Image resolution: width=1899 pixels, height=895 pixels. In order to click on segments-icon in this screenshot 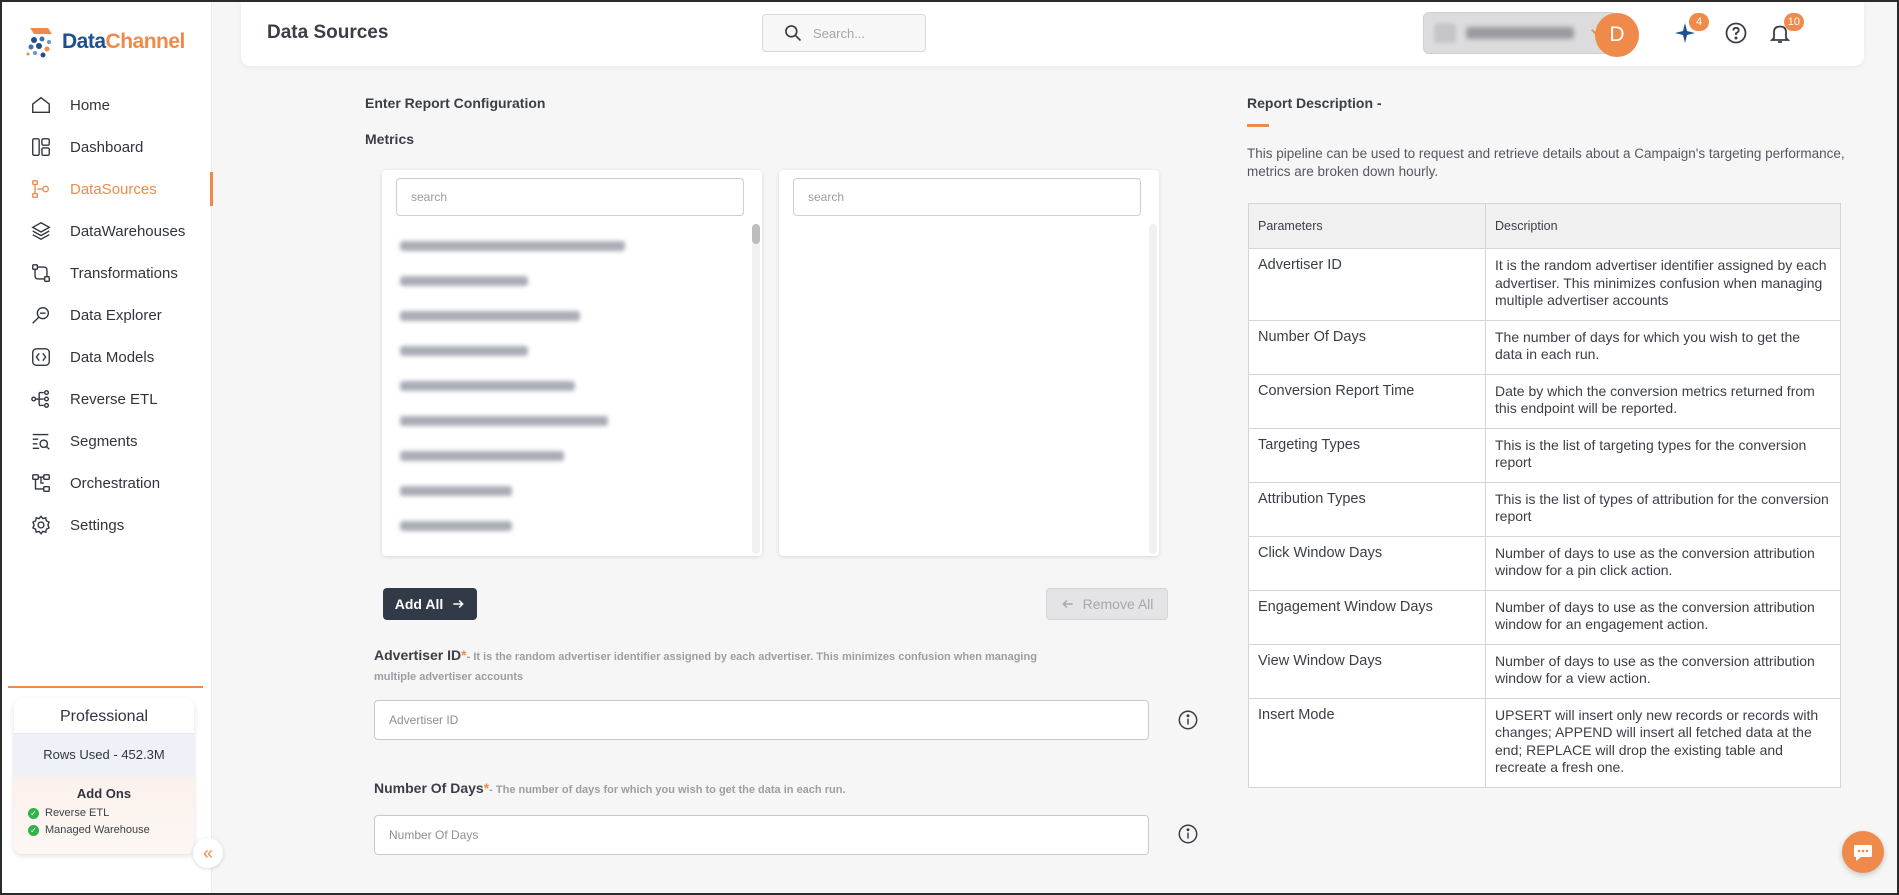, I will do `click(41, 441)`.